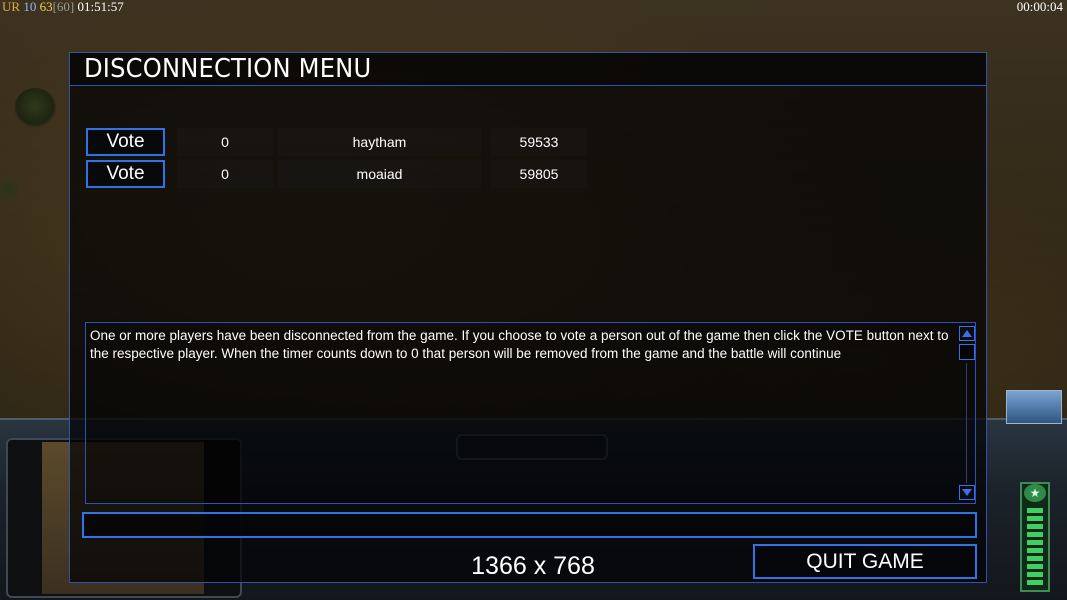 This screenshot has width=1067, height=600. Describe the element at coordinates (225, 142) in the screenshot. I see `vote-count-player-1: 0` at that location.